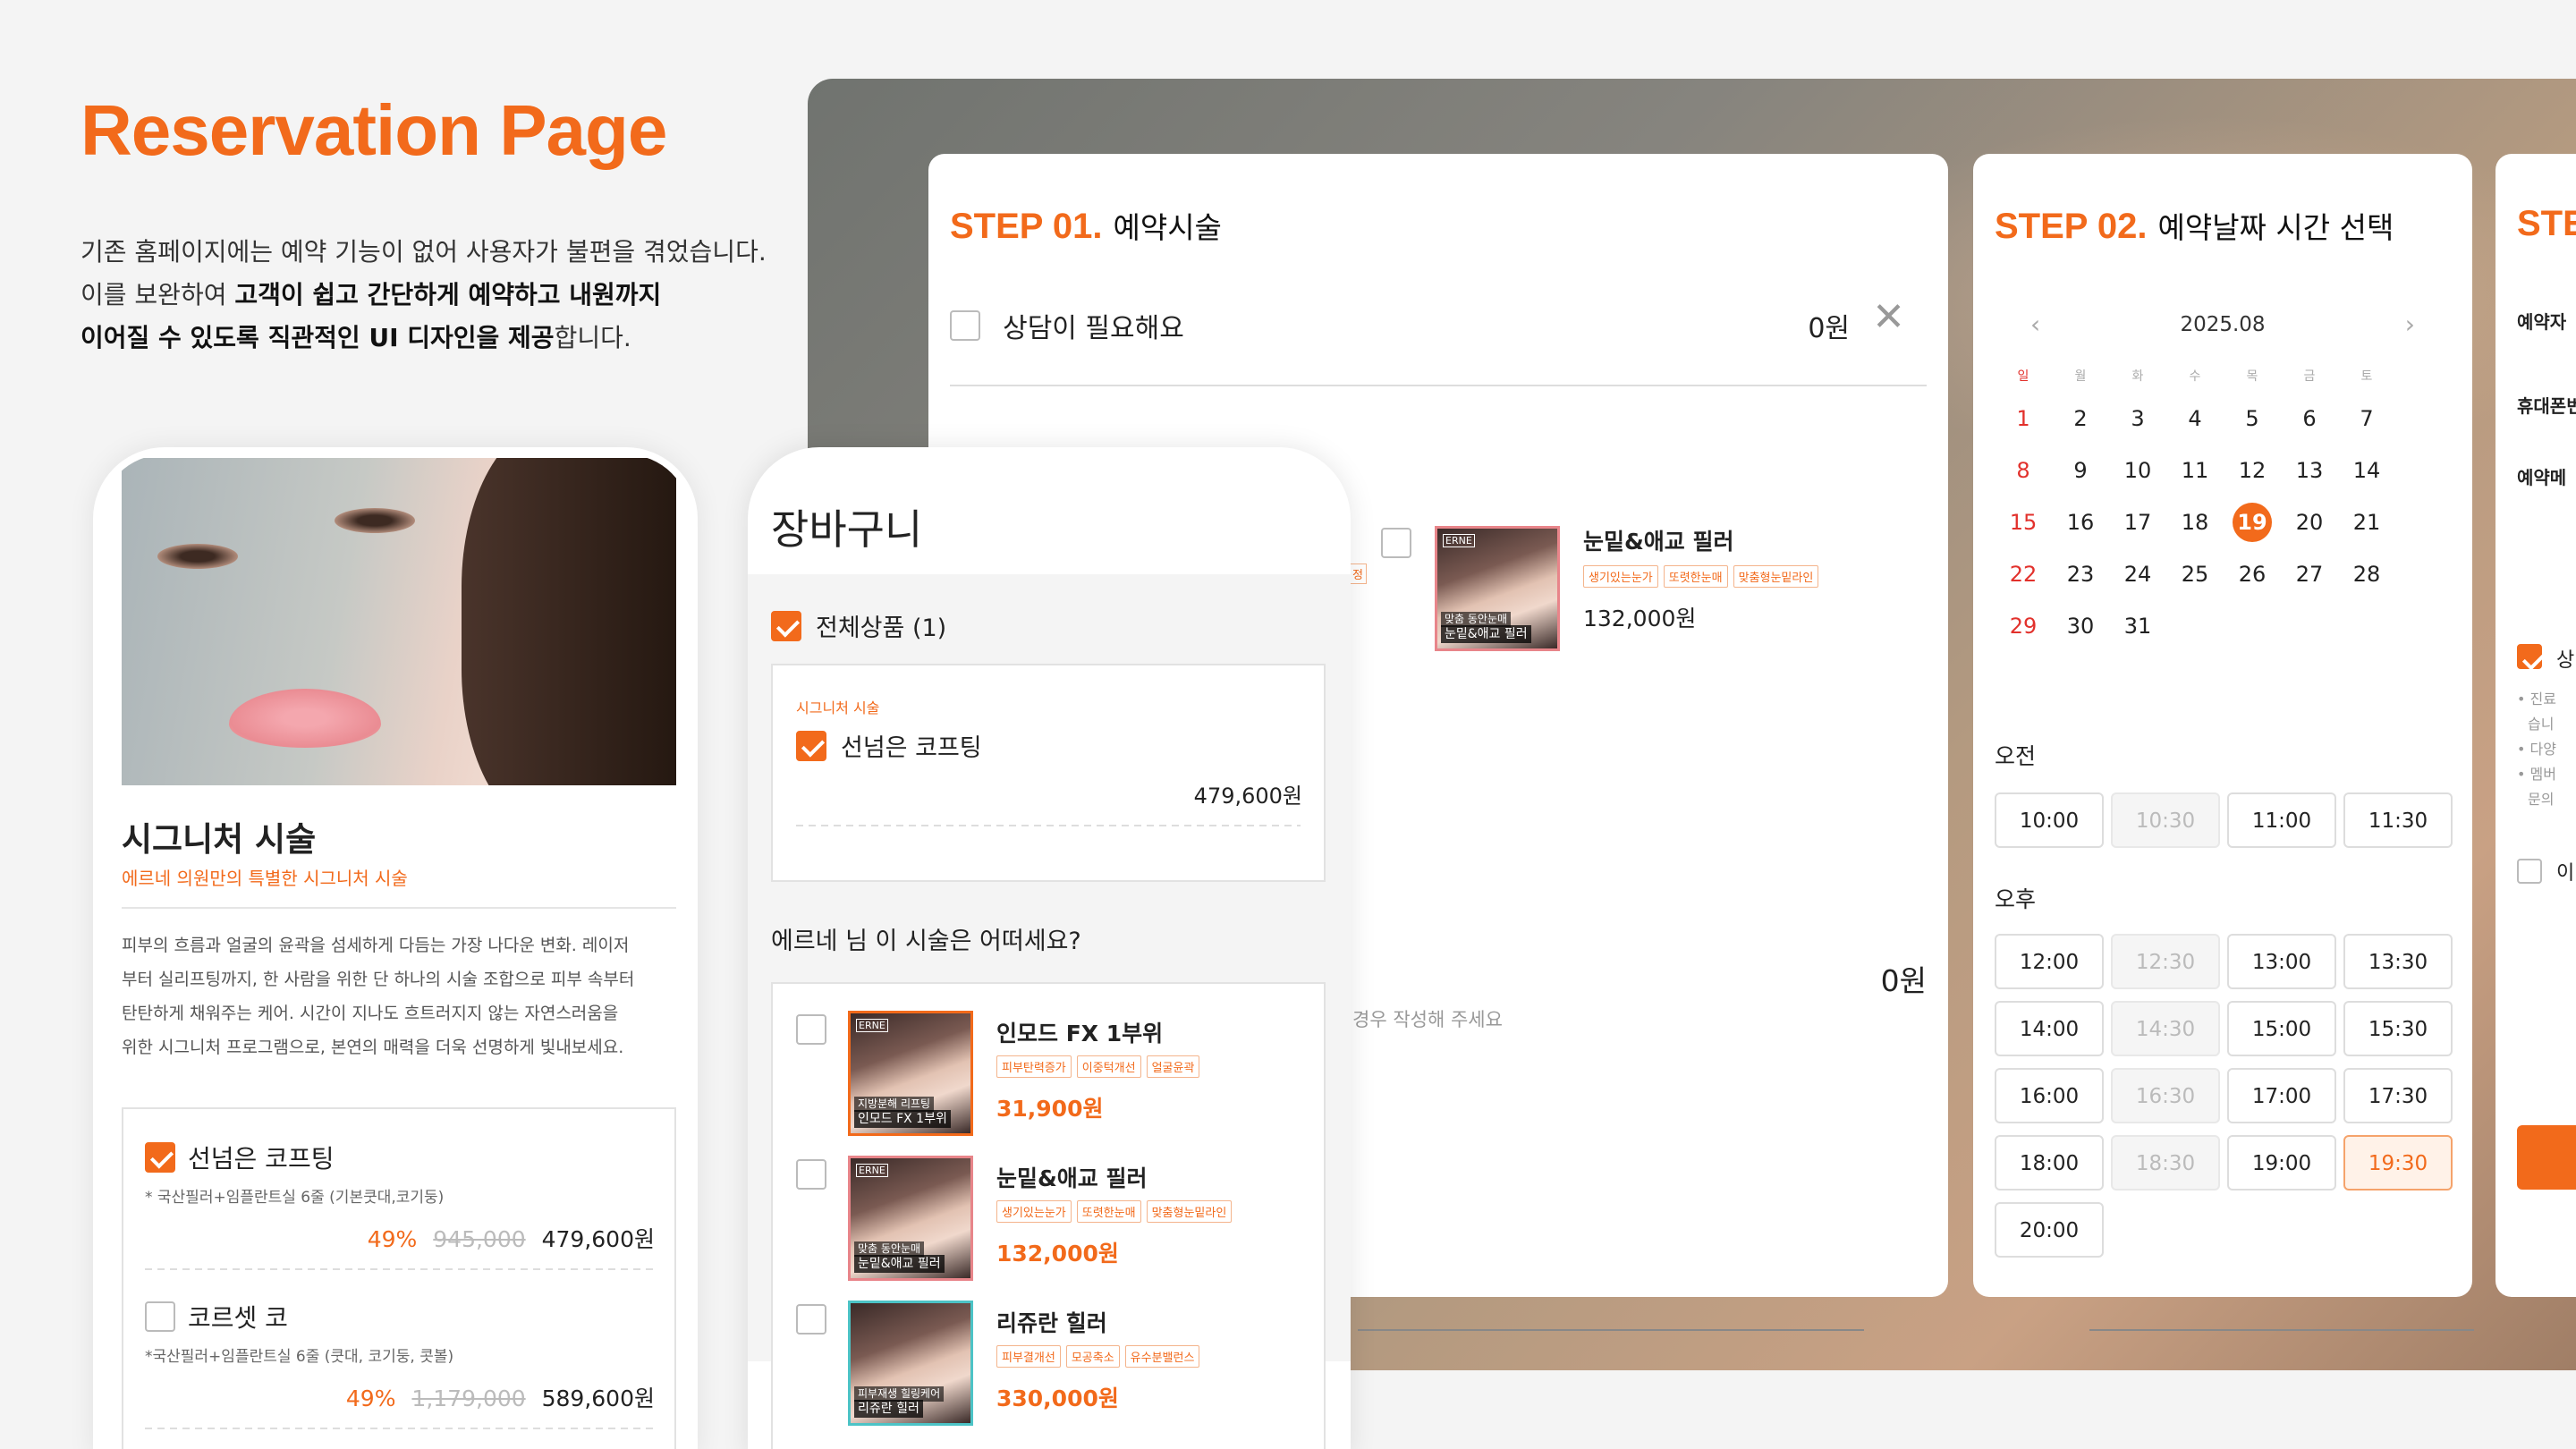 This screenshot has height=1449, width=2576. I want to click on item-thumbnail: ERNE 맞춤 동안눈매 눈밑&애교 필러, so click(1497, 588).